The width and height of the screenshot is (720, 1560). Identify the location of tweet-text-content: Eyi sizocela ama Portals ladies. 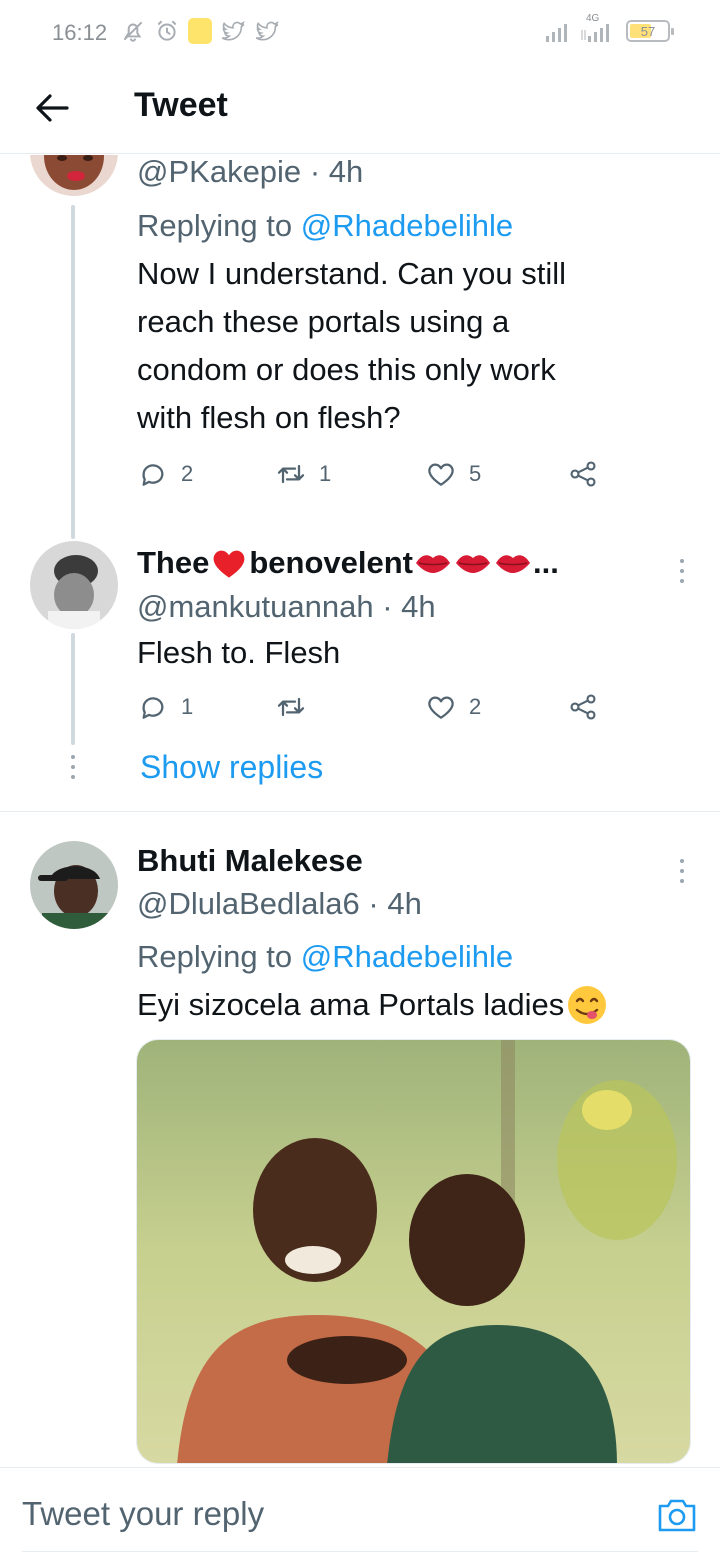
(351, 1004).